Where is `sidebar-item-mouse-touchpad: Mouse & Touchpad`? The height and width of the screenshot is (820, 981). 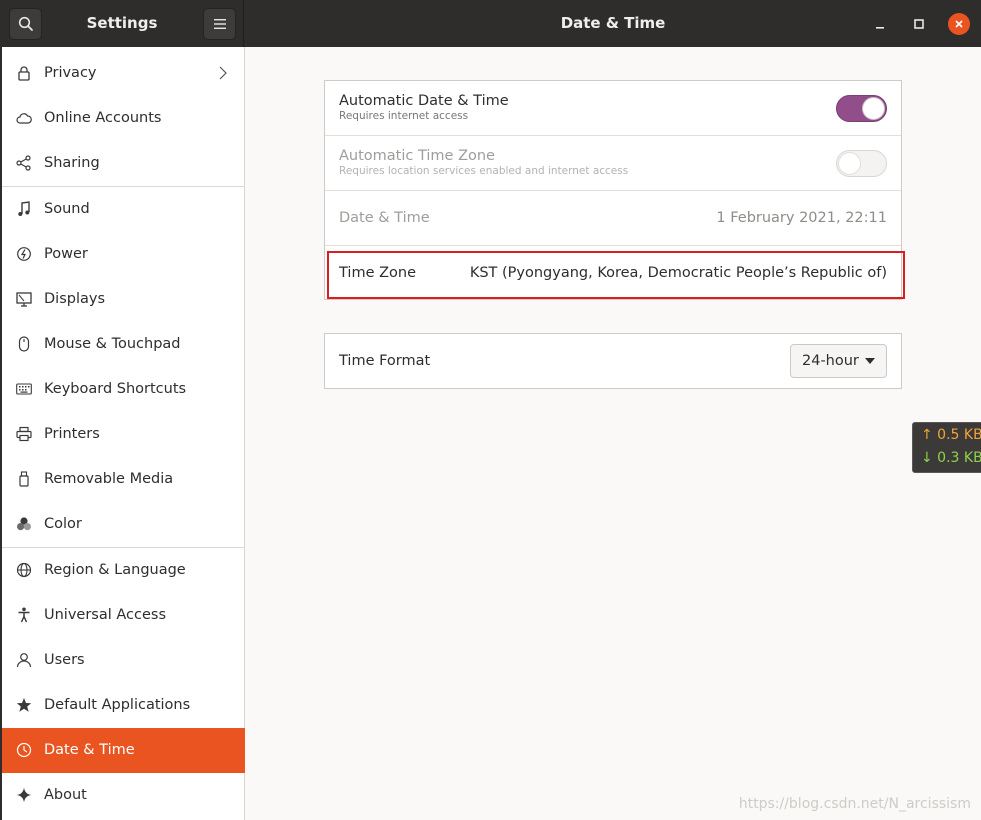
sidebar-item-mouse-touchpad: Mouse & Touchpad is located at coordinates (123, 344).